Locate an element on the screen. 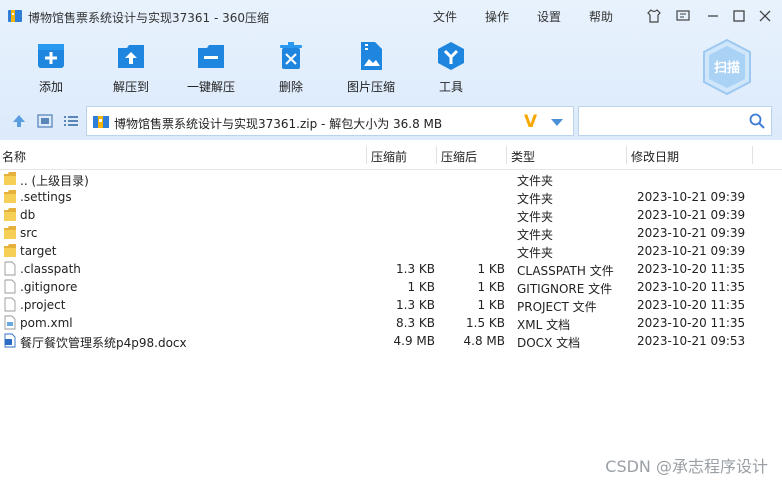 This screenshot has width=782, height=485. watermark: CSDN @承志程序设计 is located at coordinates (686, 466).